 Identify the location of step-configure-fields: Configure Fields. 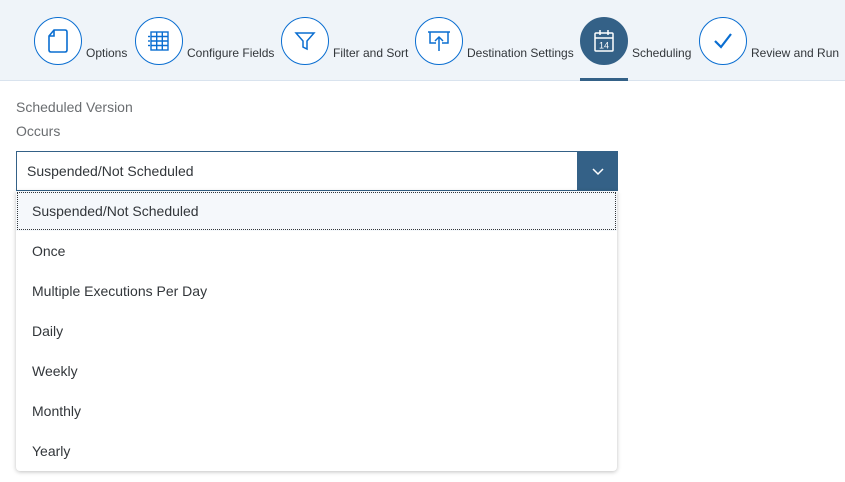
(204, 41).